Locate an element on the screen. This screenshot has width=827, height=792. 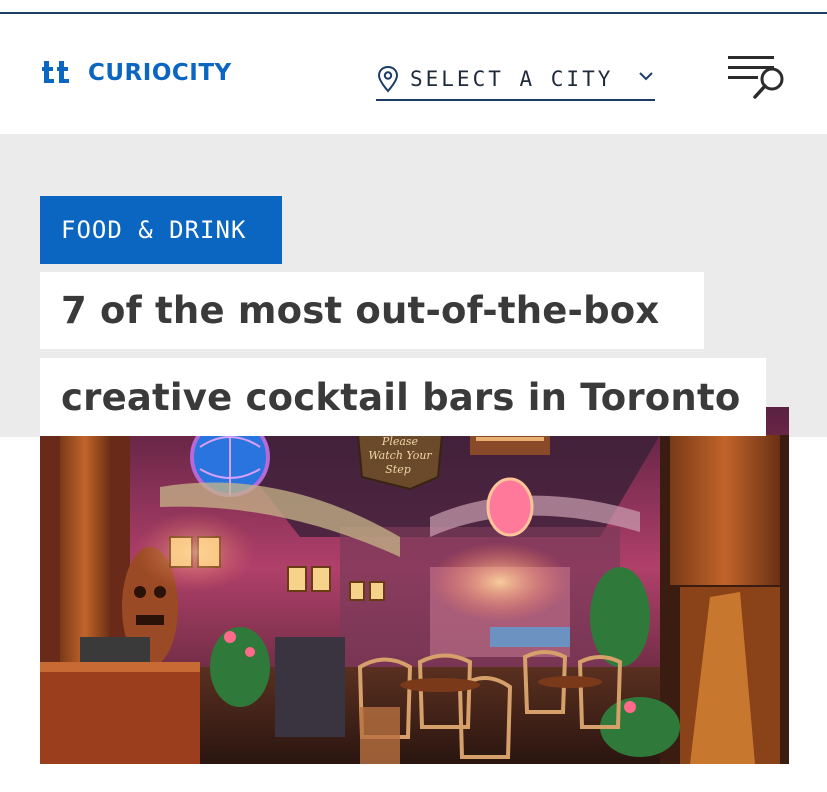
chevron-down-icon is located at coordinates (646, 76).